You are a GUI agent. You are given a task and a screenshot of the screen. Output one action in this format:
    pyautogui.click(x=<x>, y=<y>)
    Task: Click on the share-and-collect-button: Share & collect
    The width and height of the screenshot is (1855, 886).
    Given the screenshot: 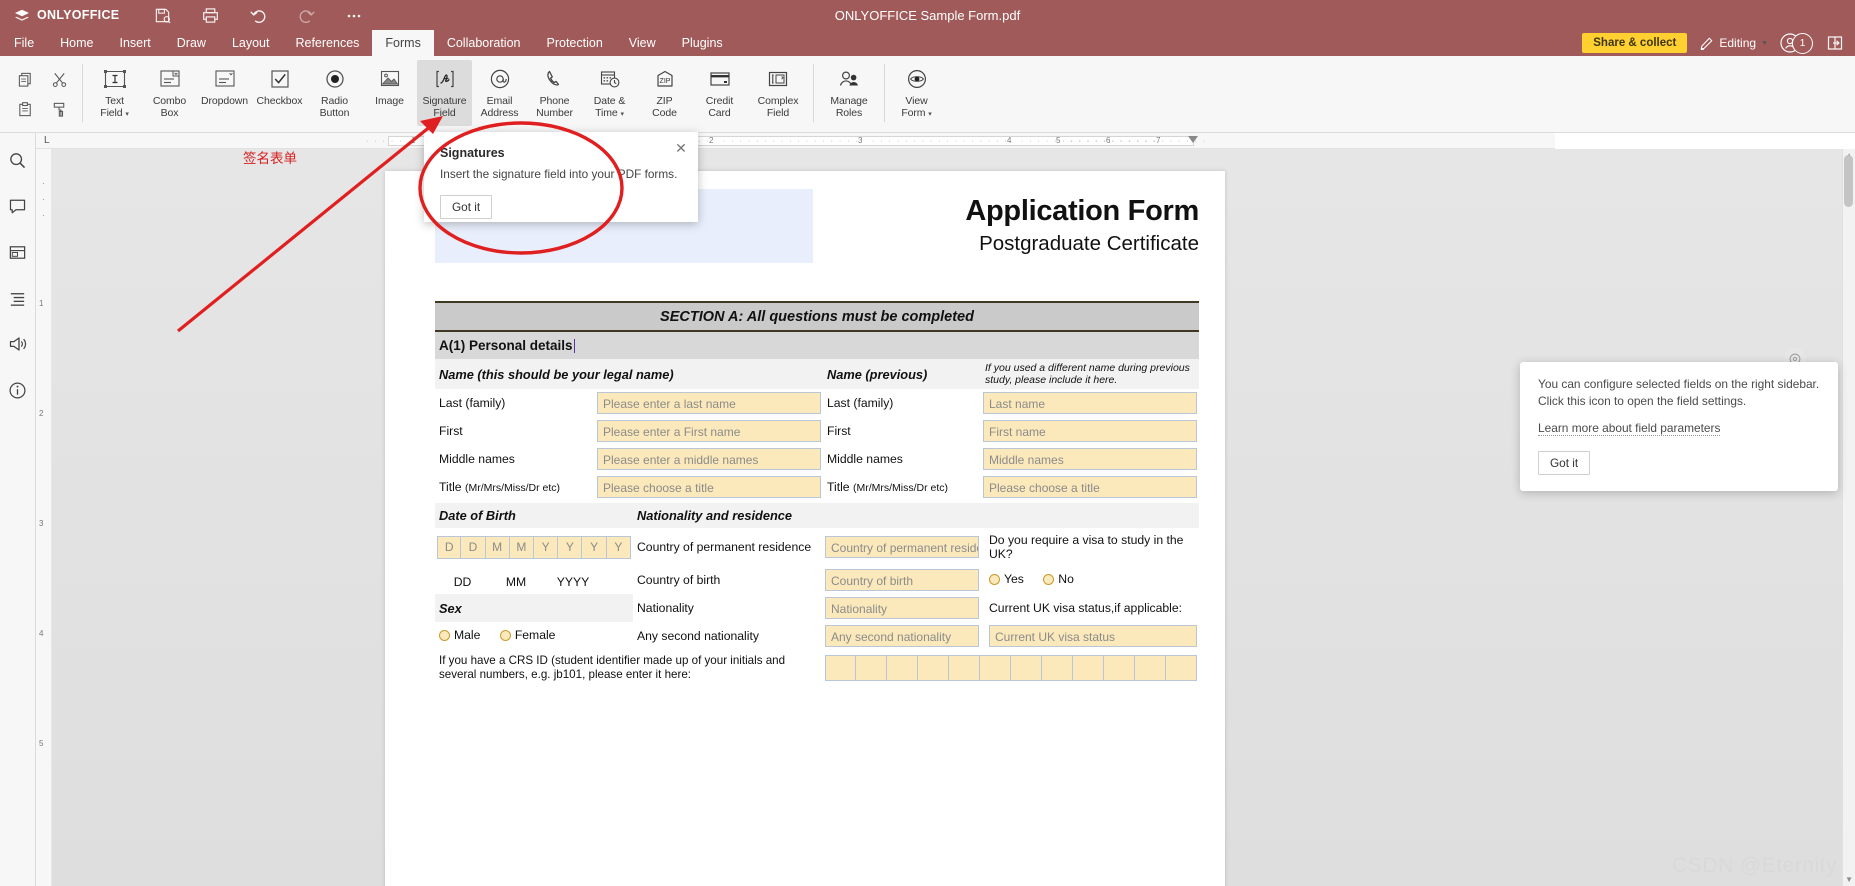 What is the action you would take?
    pyautogui.click(x=1635, y=43)
    